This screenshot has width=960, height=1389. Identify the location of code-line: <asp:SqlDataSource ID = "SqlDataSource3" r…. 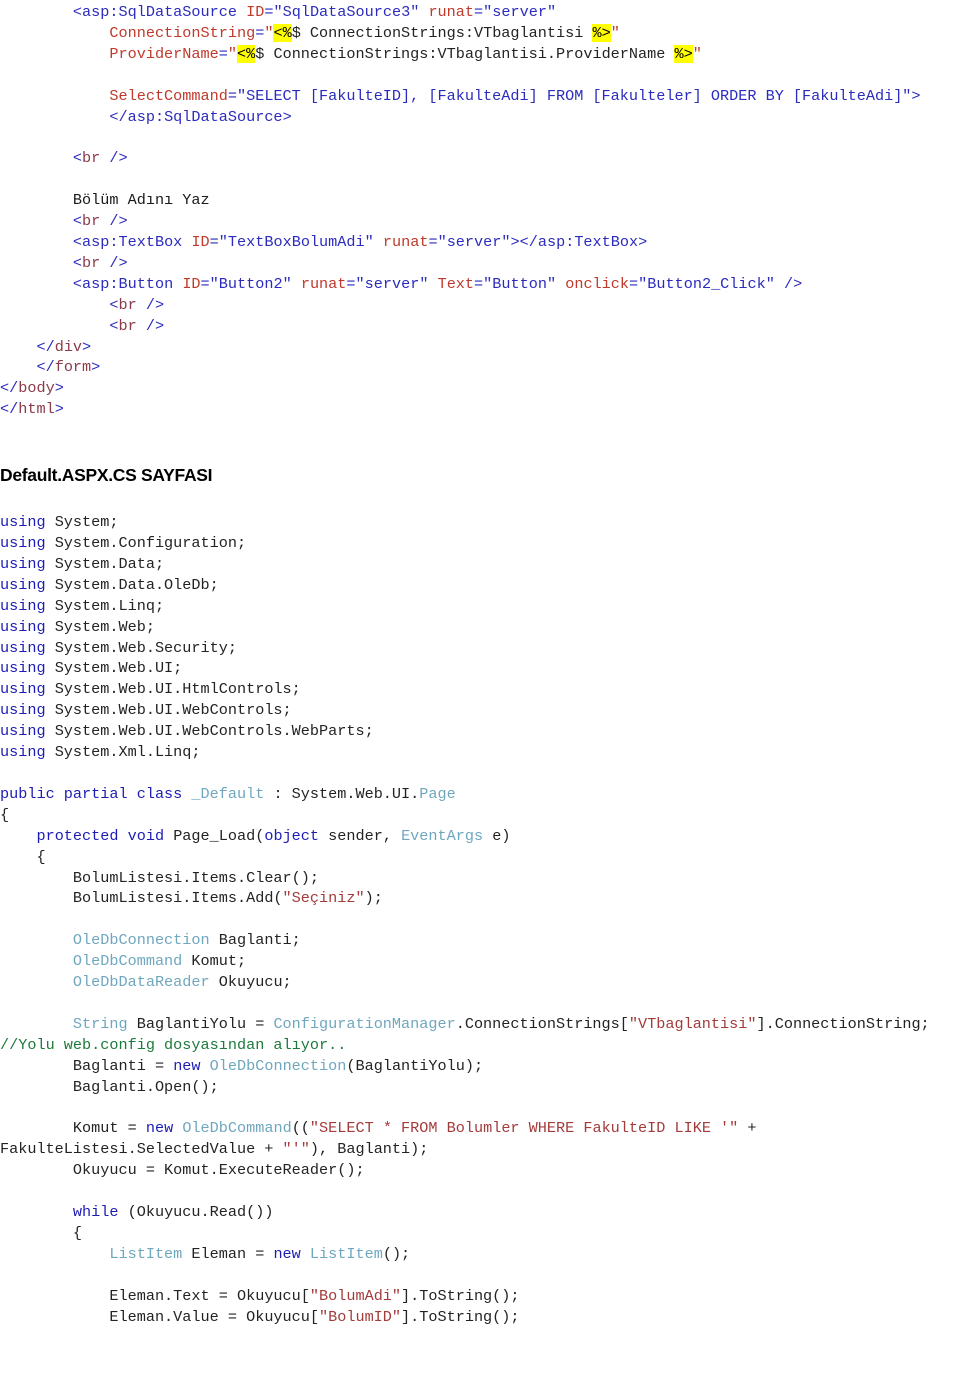
(478, 12).